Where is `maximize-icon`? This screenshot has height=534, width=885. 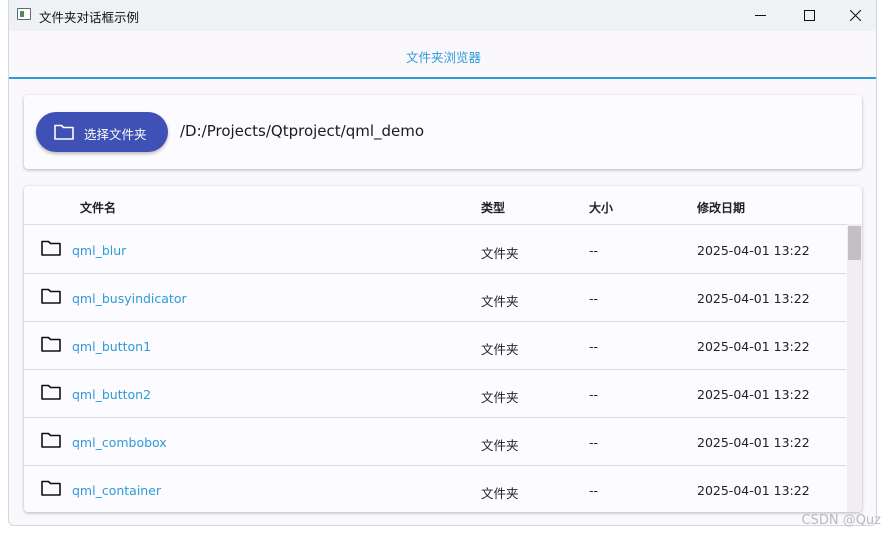
maximize-icon is located at coordinates (809, 15).